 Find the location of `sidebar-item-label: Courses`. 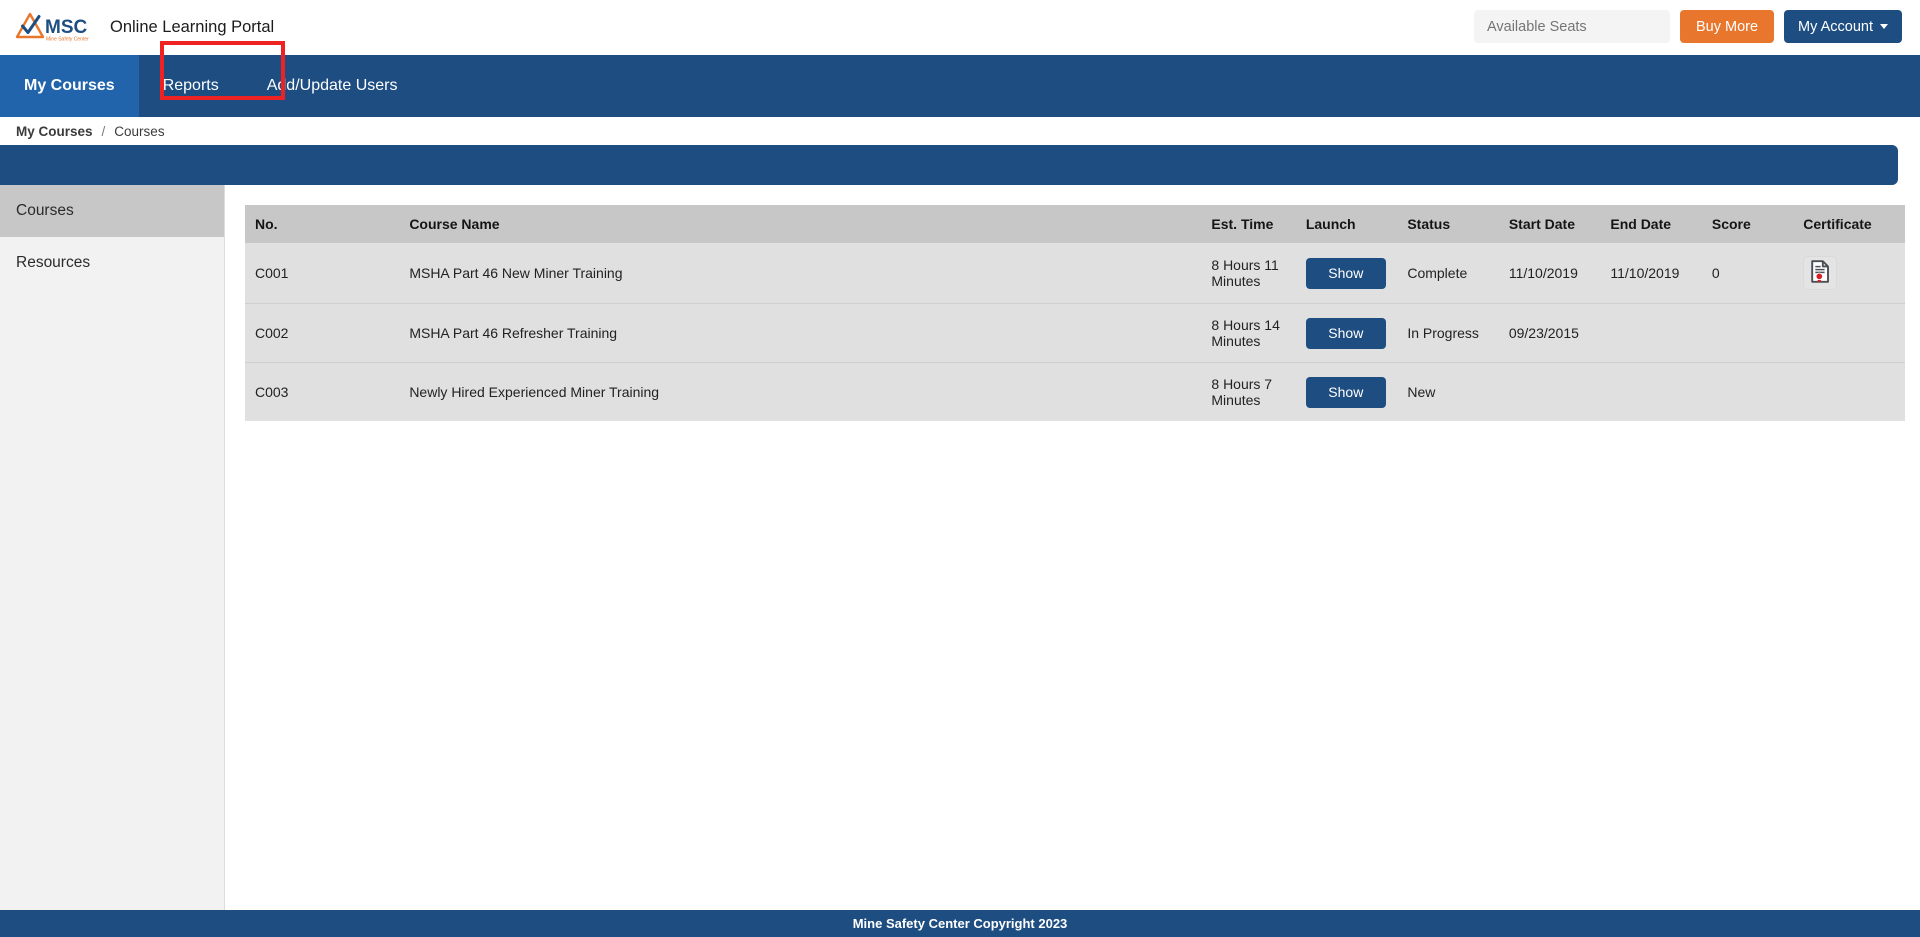

sidebar-item-label: Courses is located at coordinates (45, 210).